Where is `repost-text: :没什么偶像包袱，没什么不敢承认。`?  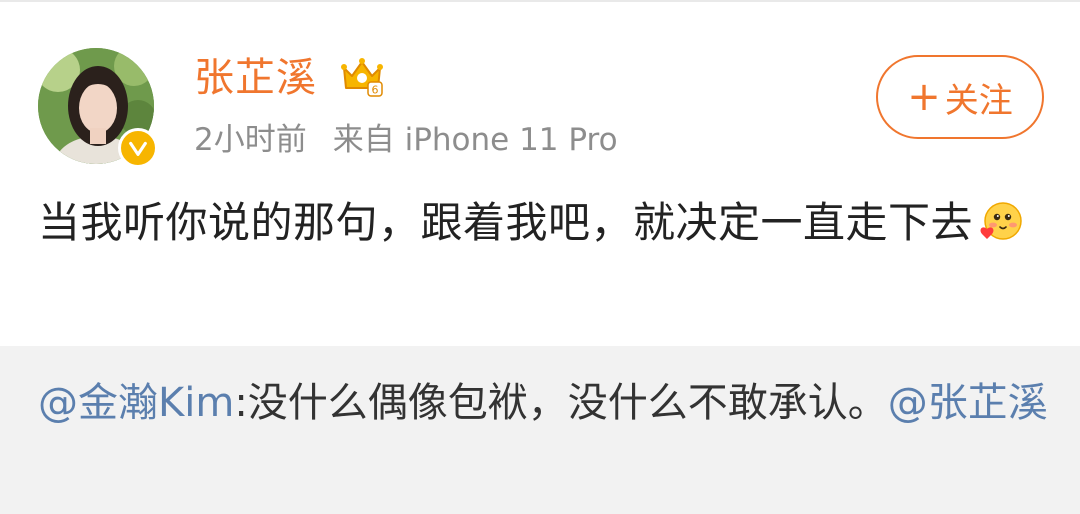
repost-text: :没什么偶像包袱，没什么不敢承认。 is located at coordinates (561, 403).